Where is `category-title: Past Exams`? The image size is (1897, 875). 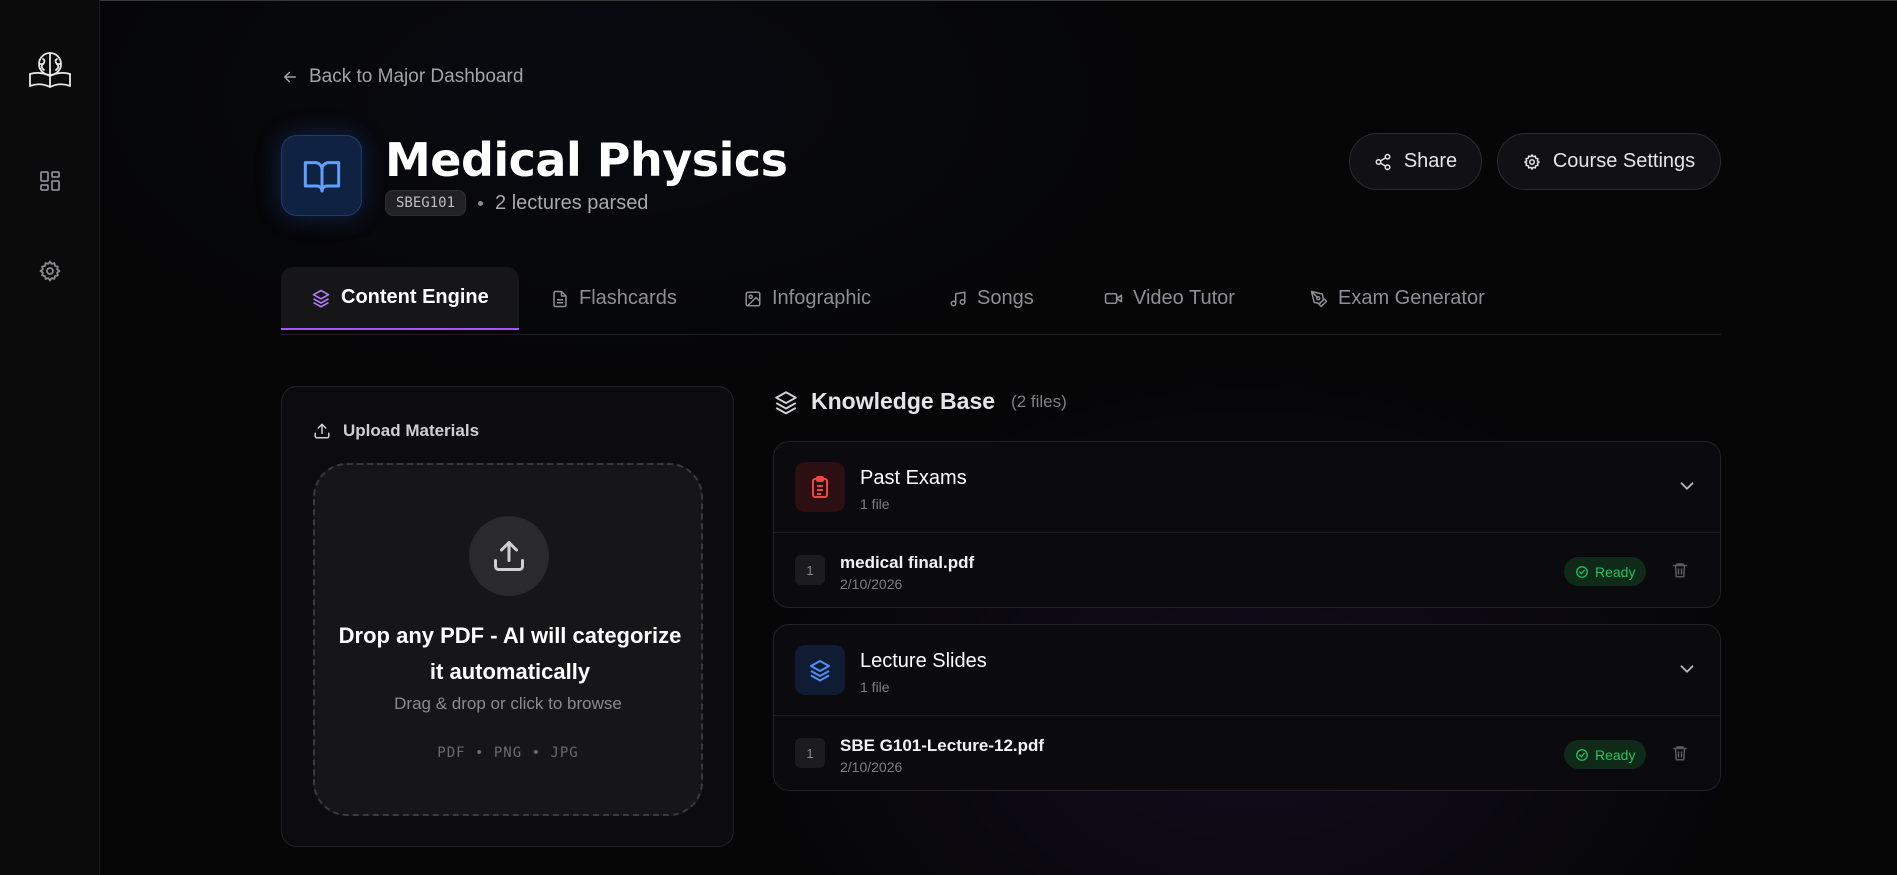
category-title: Past Exams is located at coordinates (913, 478).